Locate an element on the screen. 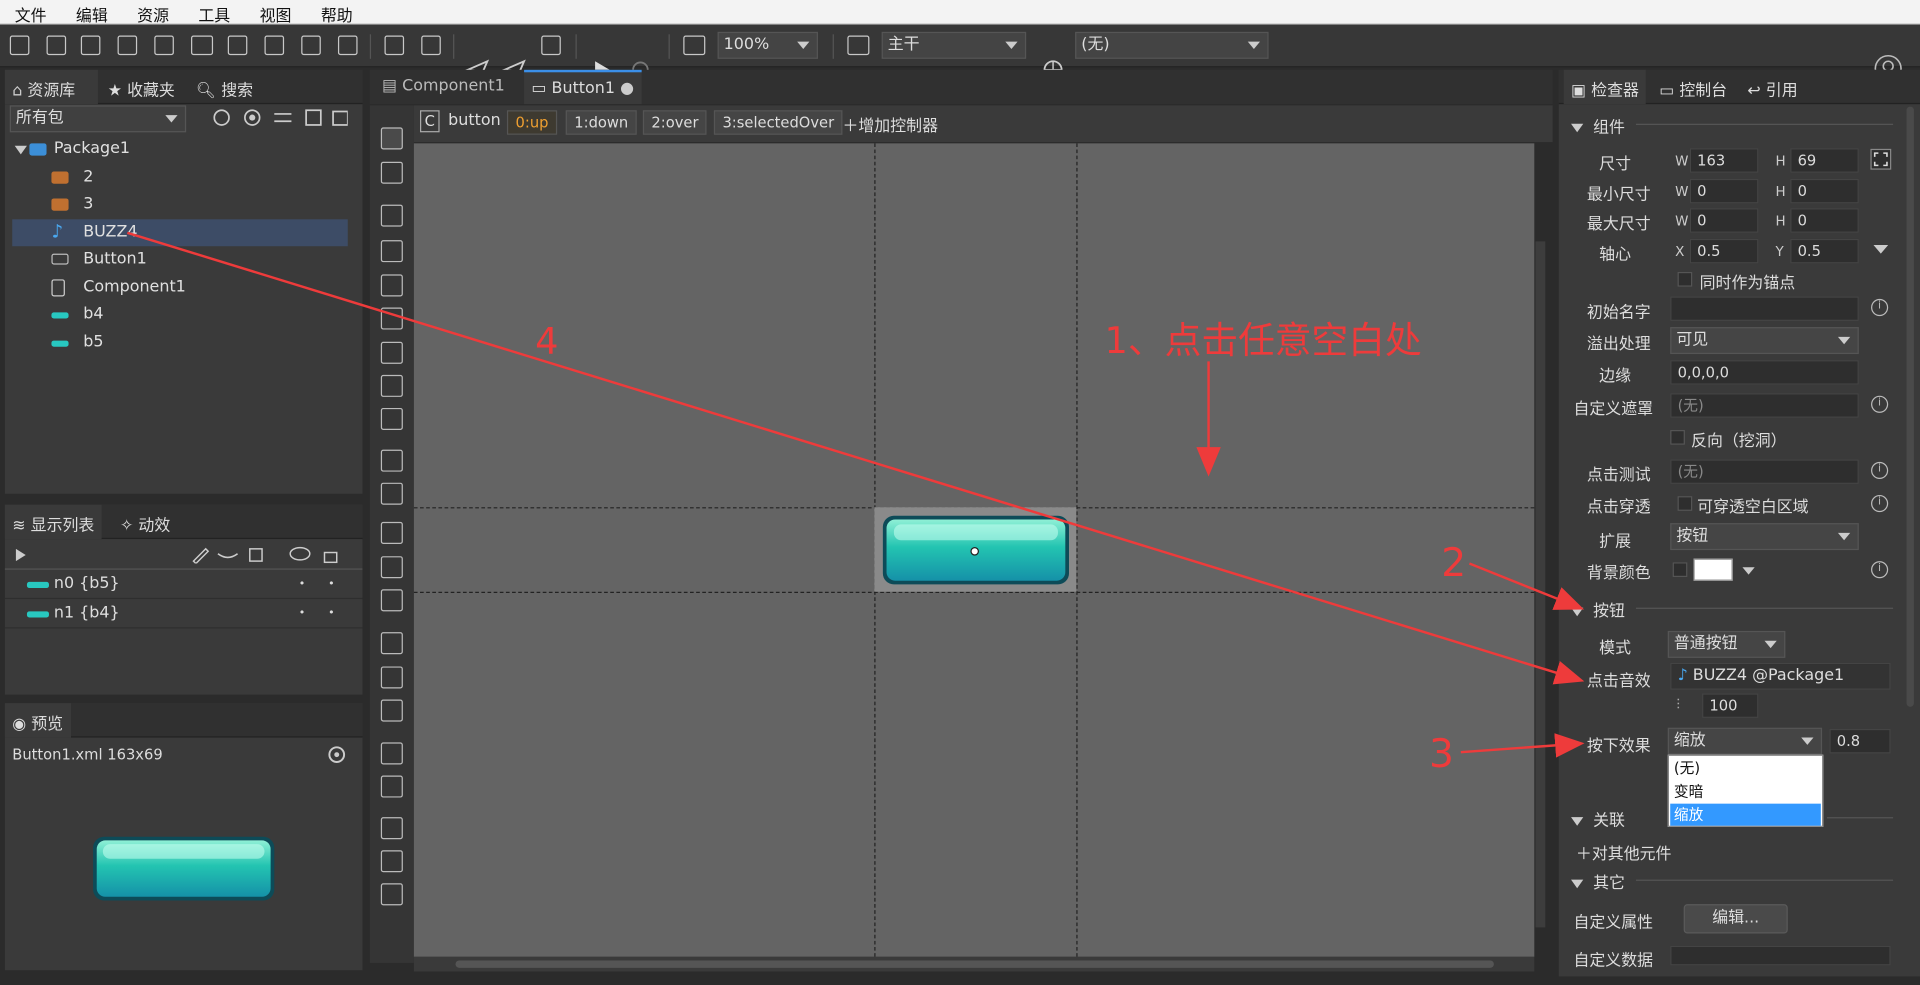  annotation-step2: 2 is located at coordinates (1454, 562).